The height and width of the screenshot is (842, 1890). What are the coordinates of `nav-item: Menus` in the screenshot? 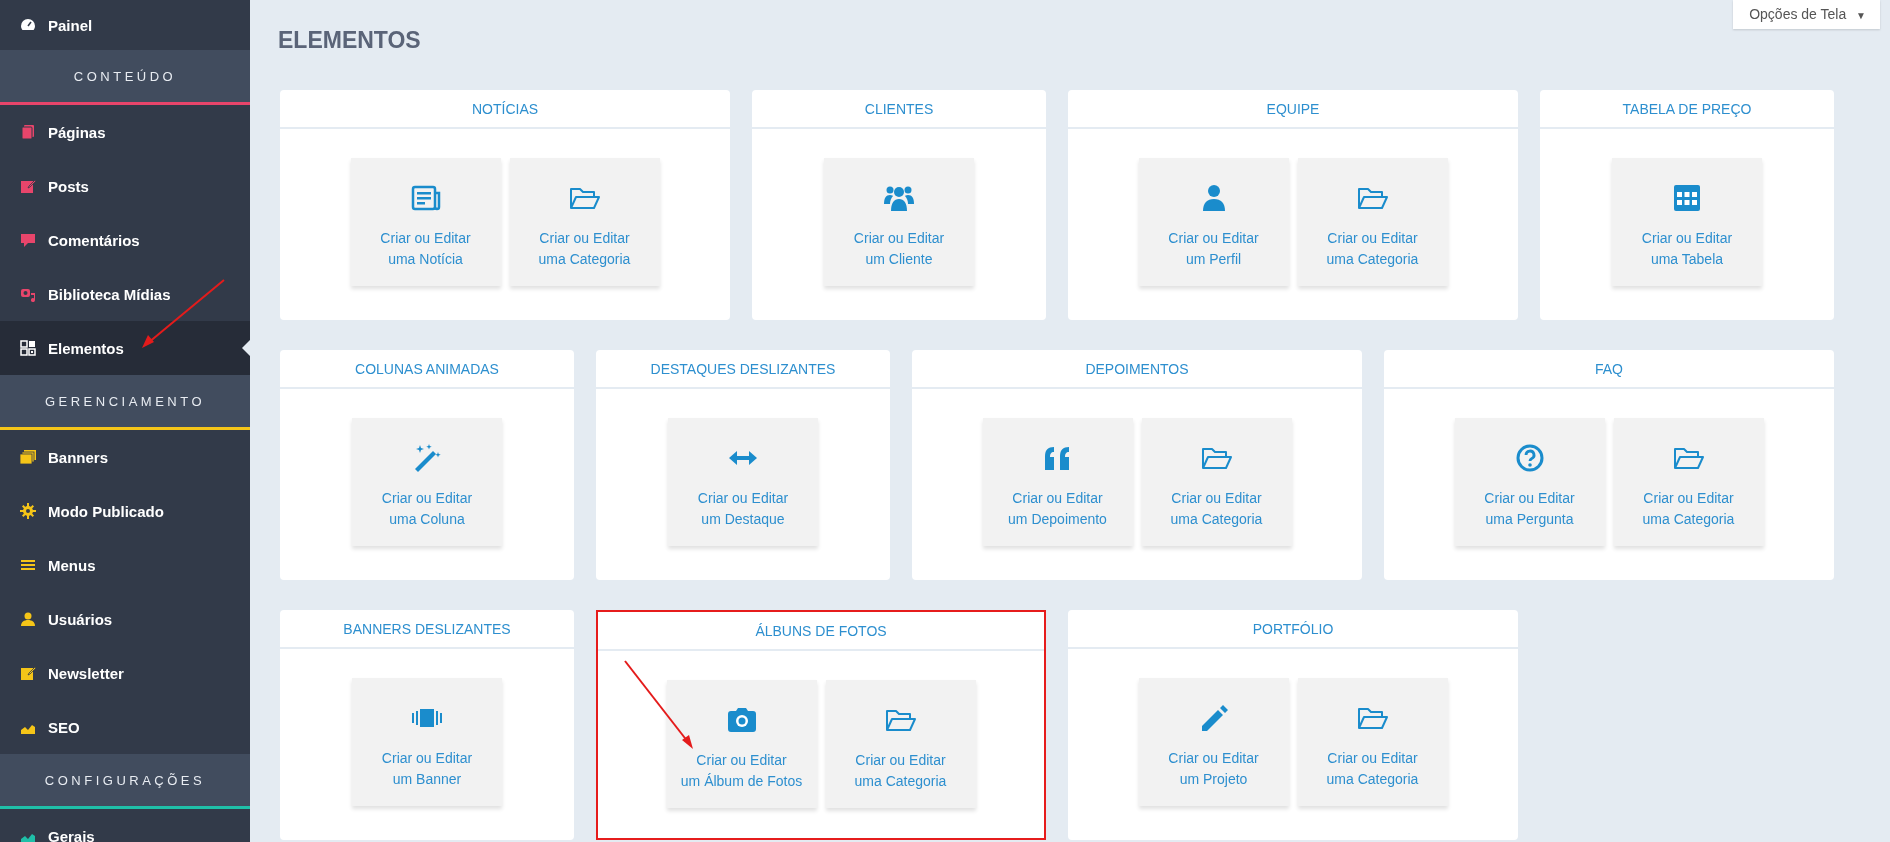 It's located at (125, 565).